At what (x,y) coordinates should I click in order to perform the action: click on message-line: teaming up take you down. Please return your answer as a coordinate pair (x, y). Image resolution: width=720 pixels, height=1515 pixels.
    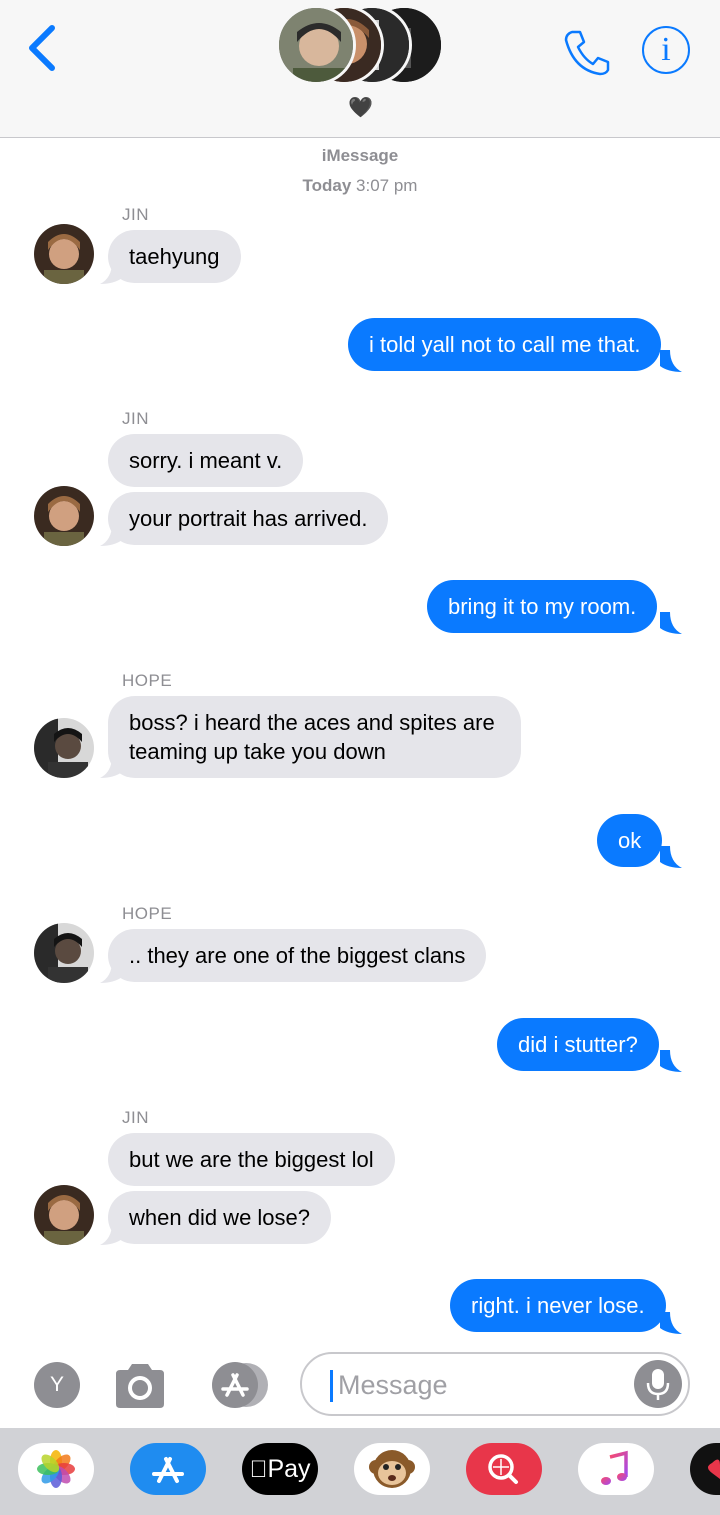
    Looking at the image, I should click on (257, 751).